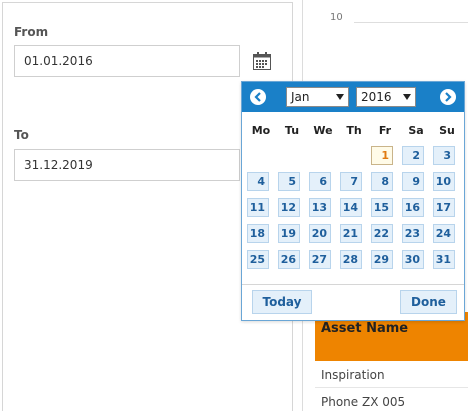  What do you see at coordinates (320, 259) in the screenshot?
I see `day-cell: 27` at bounding box center [320, 259].